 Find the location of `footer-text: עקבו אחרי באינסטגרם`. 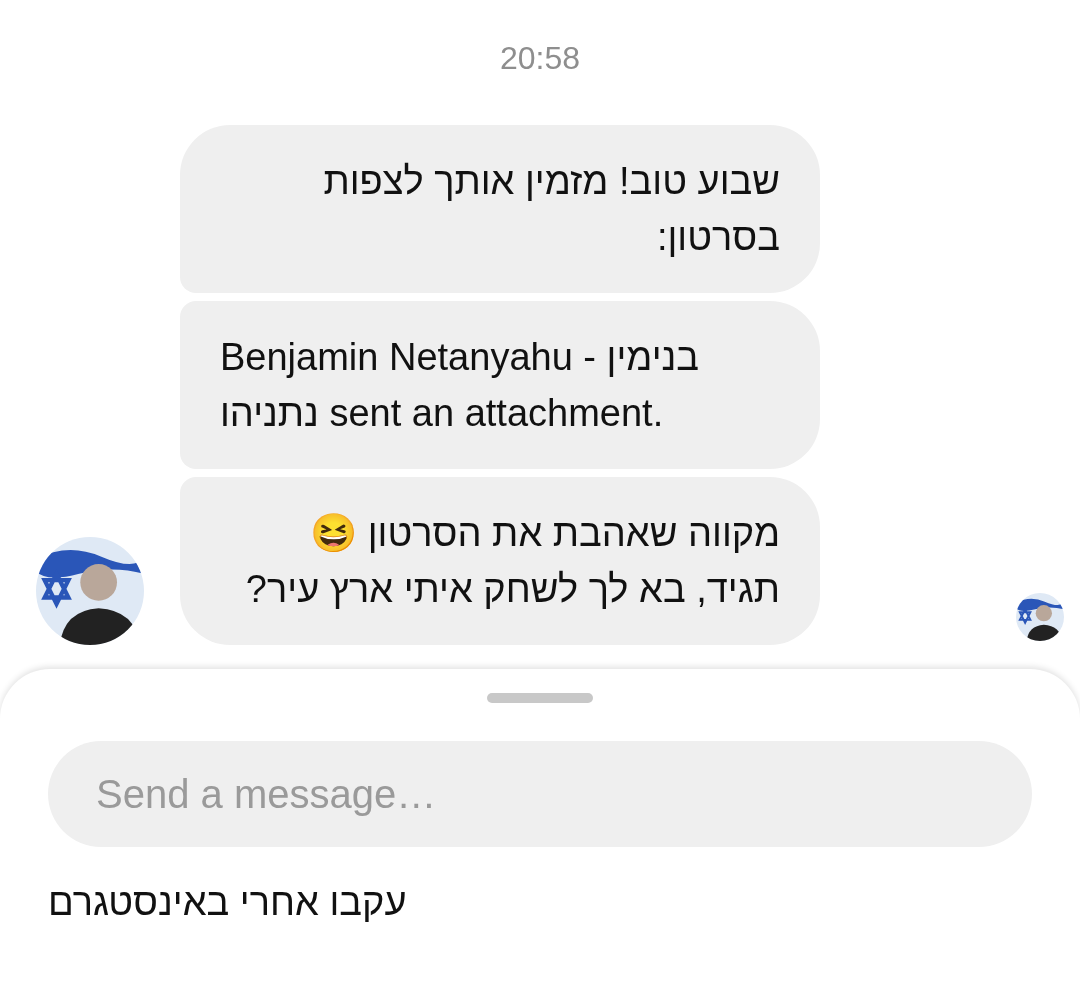

footer-text: עקבו אחרי באינסטגרם is located at coordinates (227, 902).